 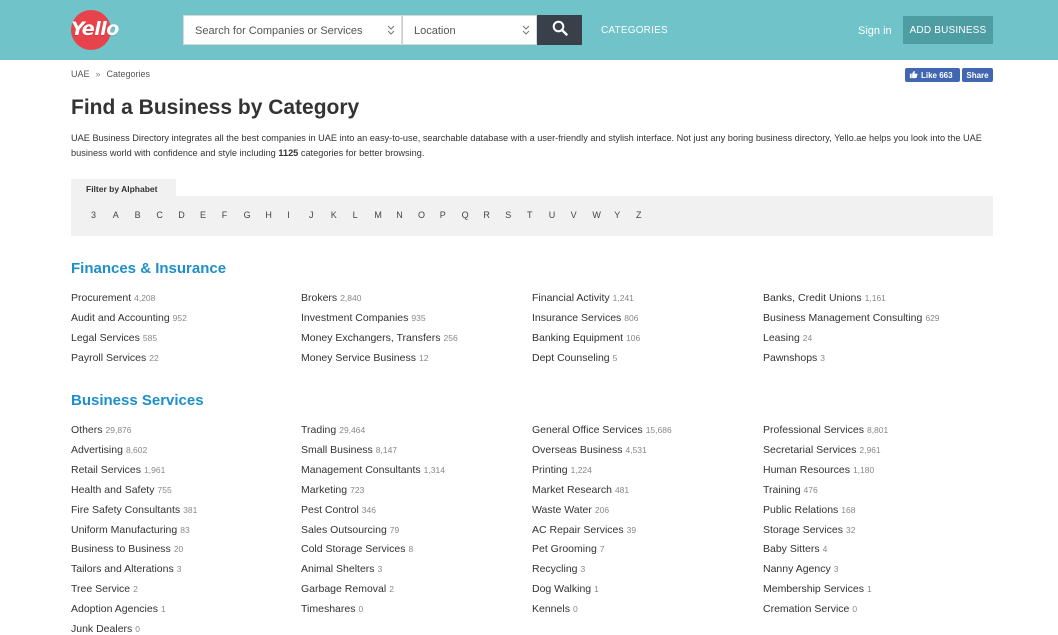 I want to click on alphabet-letter-w: W, so click(x=596, y=215).